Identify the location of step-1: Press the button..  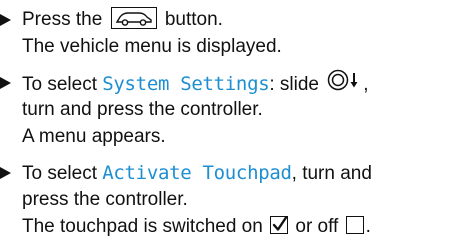
(111, 19).